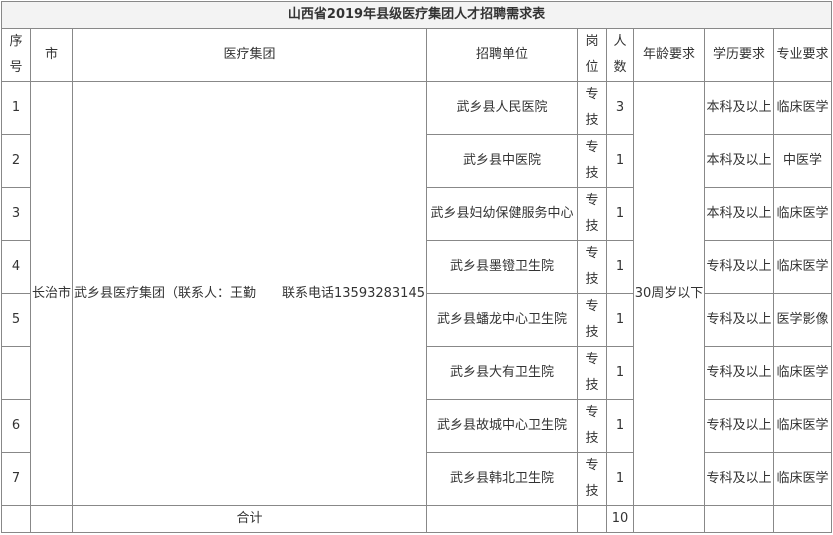  I want to click on cell-unit: 武乡县妇幼保健服务中心, so click(502, 214).